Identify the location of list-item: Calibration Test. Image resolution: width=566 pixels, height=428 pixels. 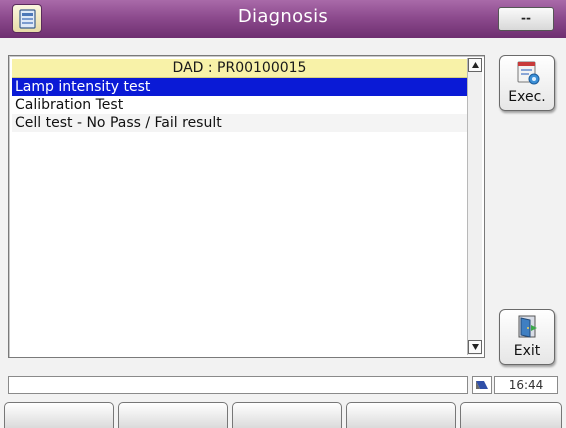
(239, 105).